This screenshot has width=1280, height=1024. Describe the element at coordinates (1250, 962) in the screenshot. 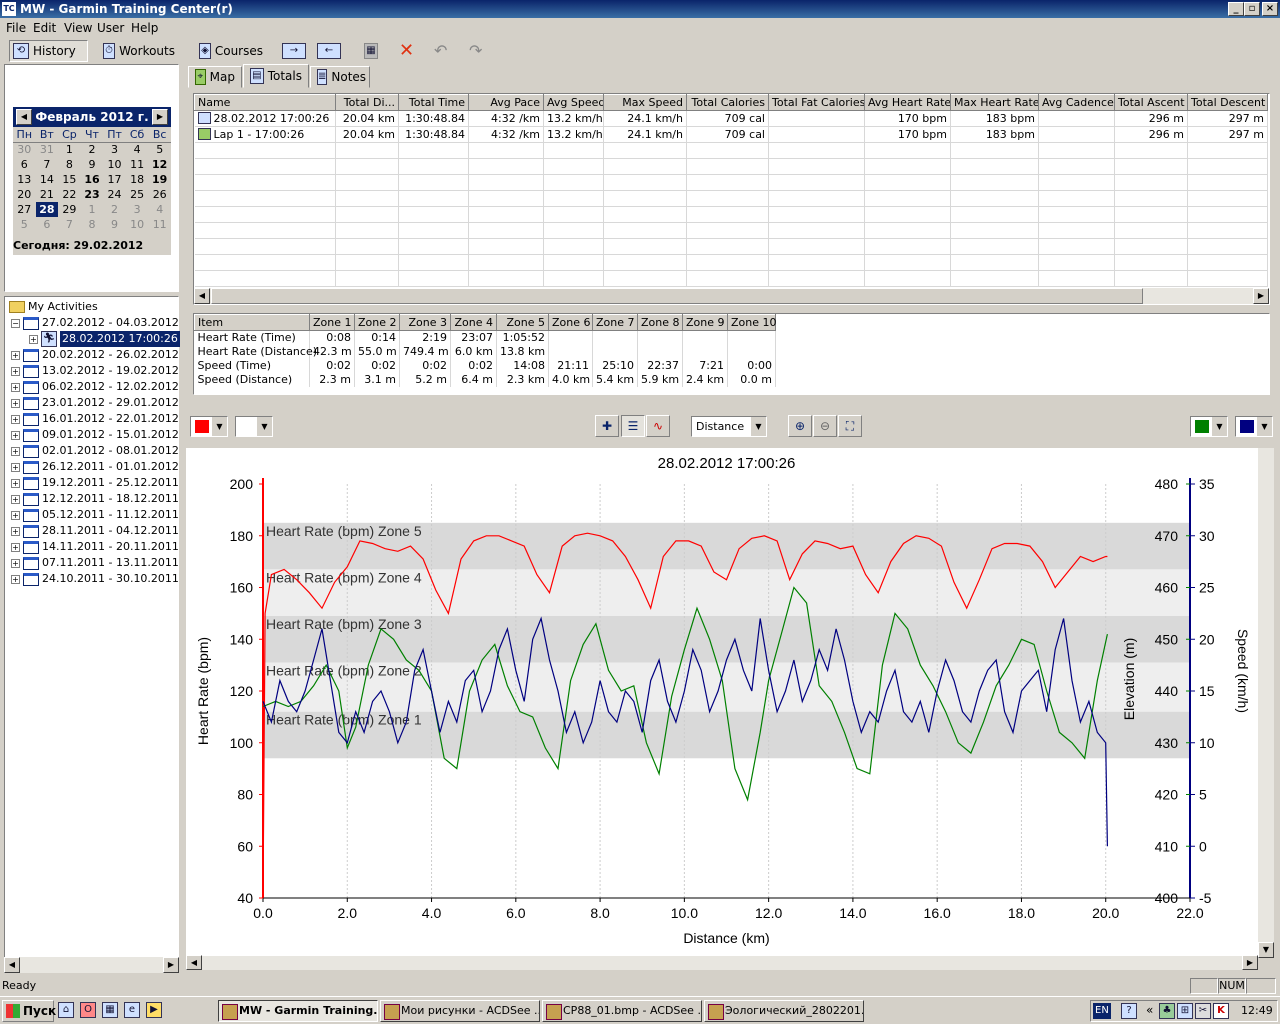

I see `scroll-right-arrow-icon: ▶` at that location.